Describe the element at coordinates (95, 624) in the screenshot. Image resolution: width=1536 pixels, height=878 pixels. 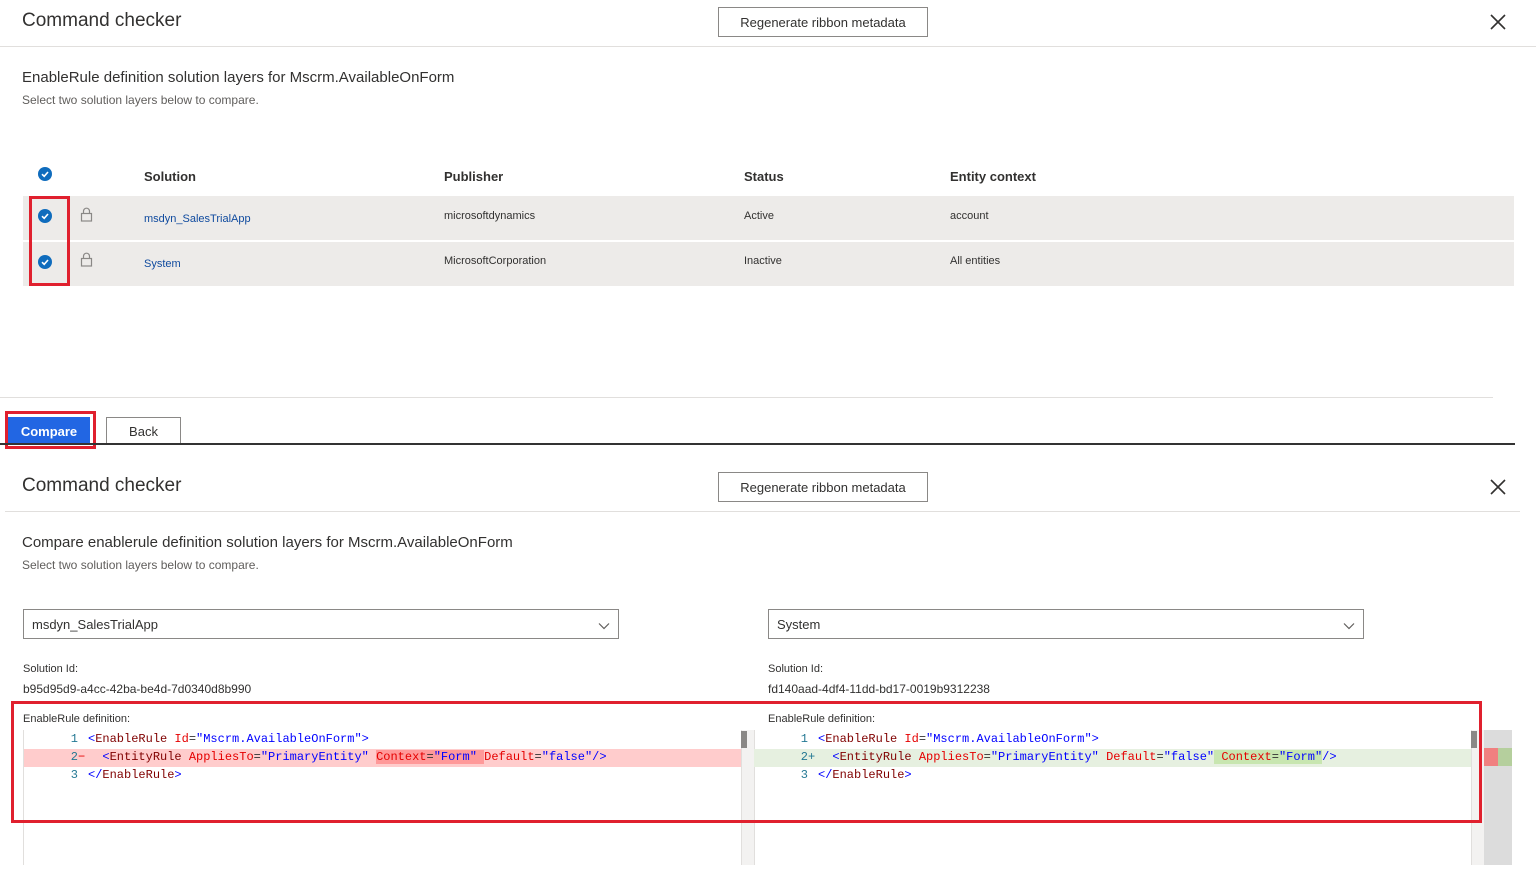
I see `left-dropdown-value: msdyn_SalesTrialApp` at that location.